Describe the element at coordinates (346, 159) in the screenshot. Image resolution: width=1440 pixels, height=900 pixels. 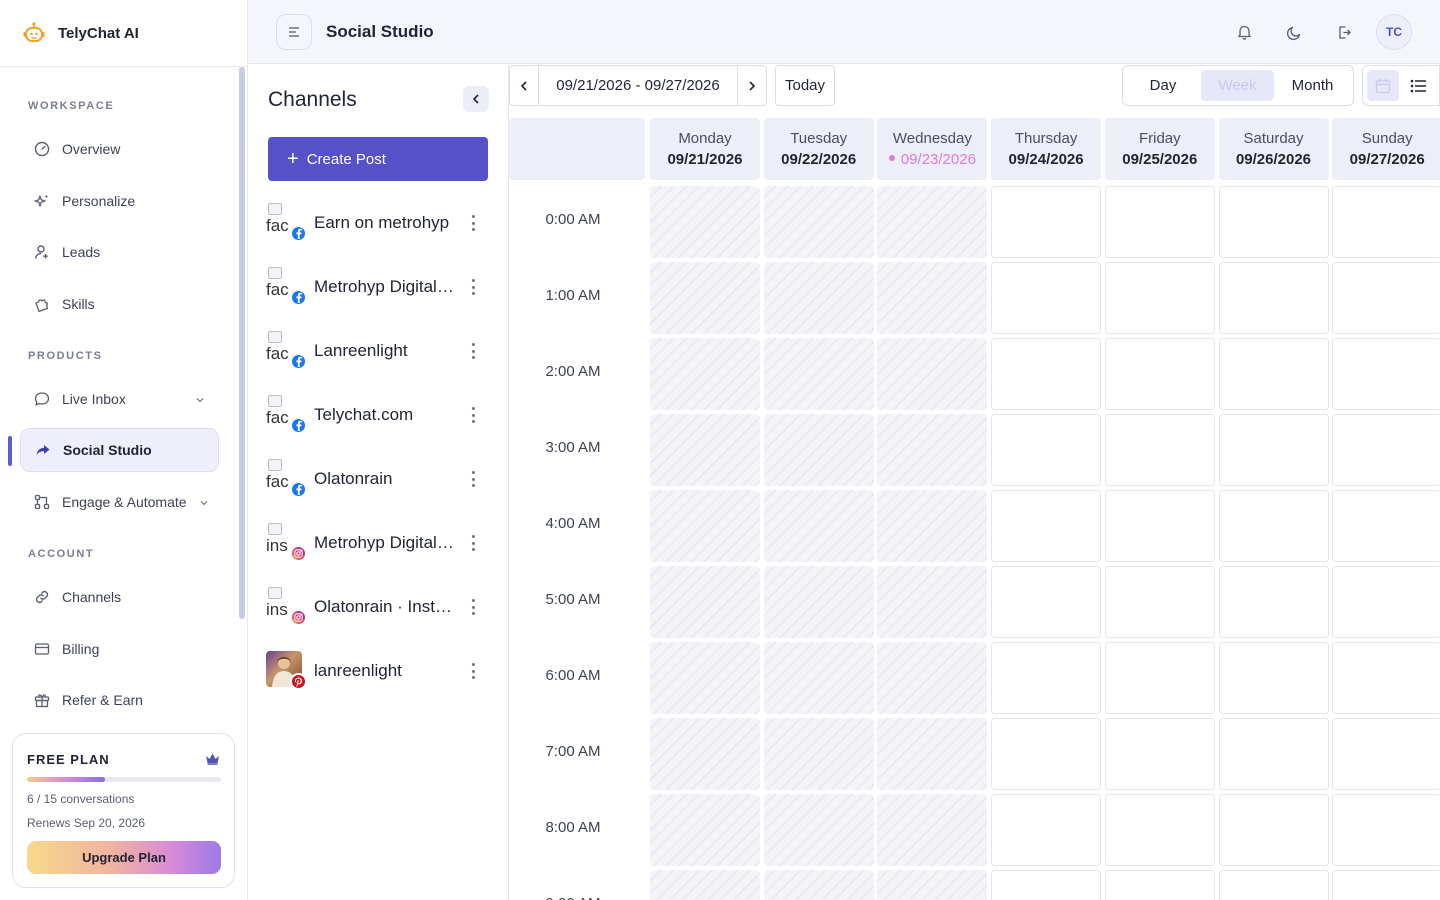
I see `create-post-label: Create Post` at that location.